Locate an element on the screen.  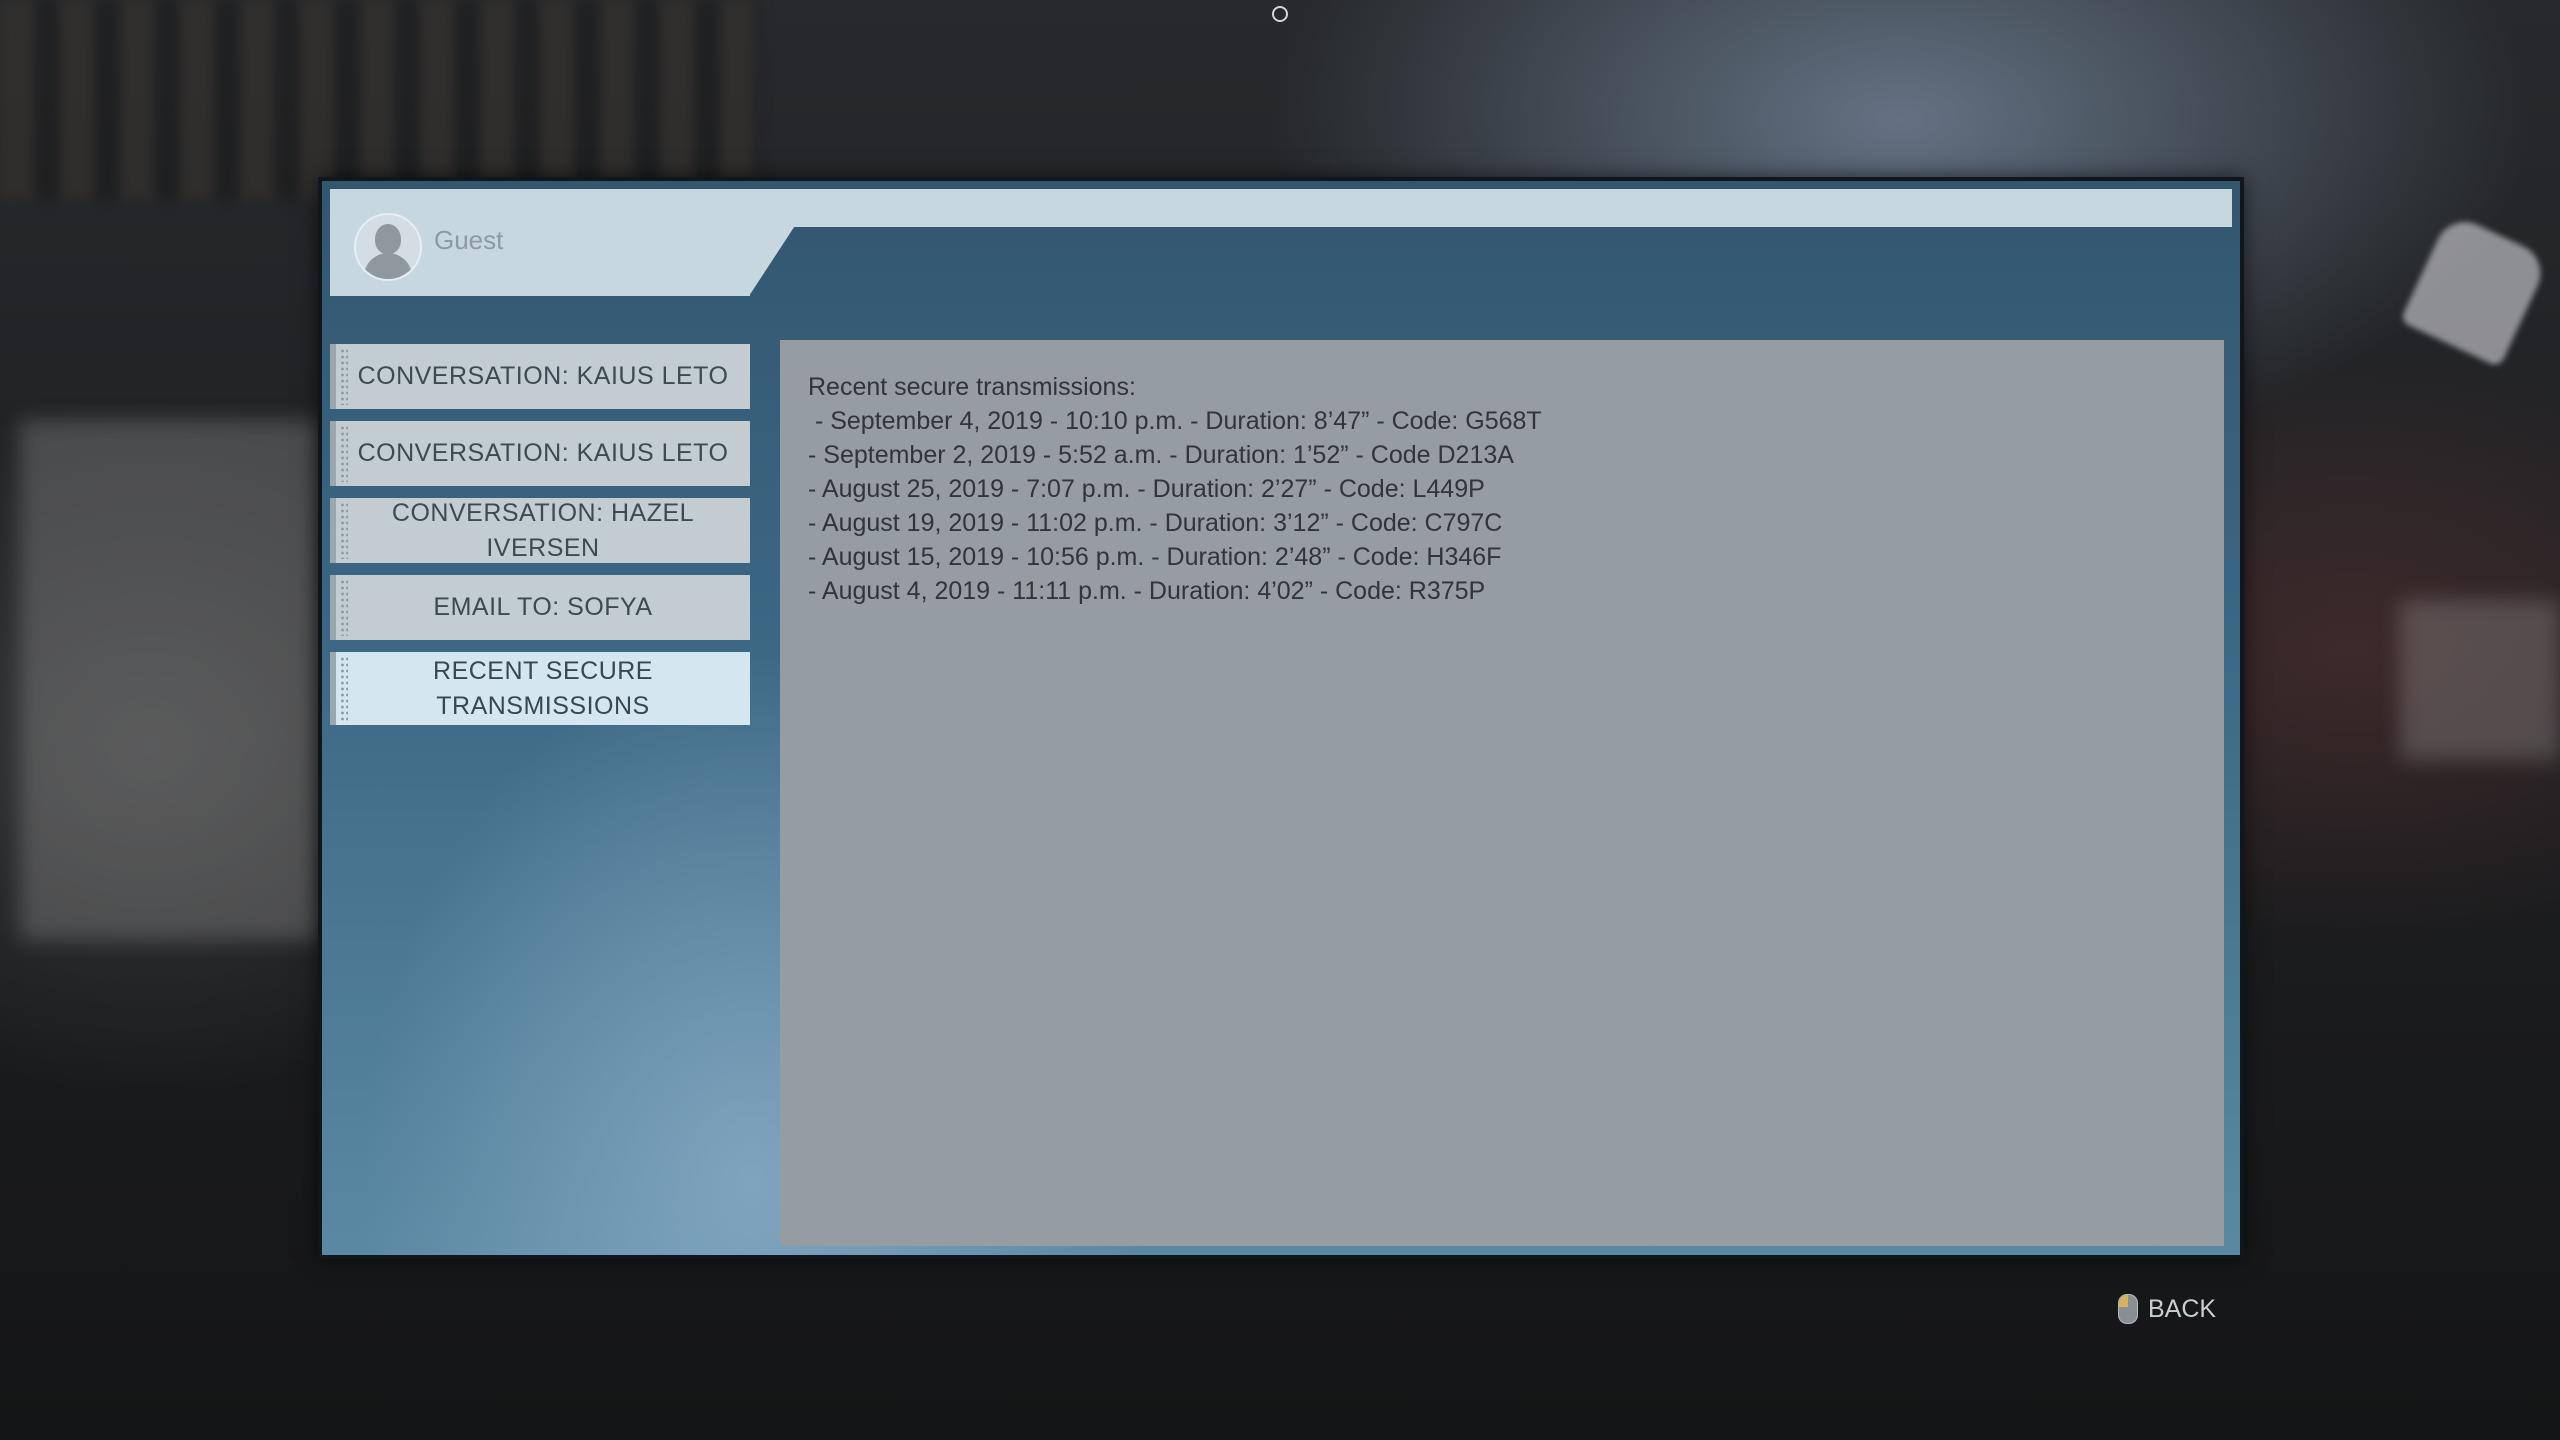
document-heading: Recent secure transmissions: is located at coordinates (972, 387).